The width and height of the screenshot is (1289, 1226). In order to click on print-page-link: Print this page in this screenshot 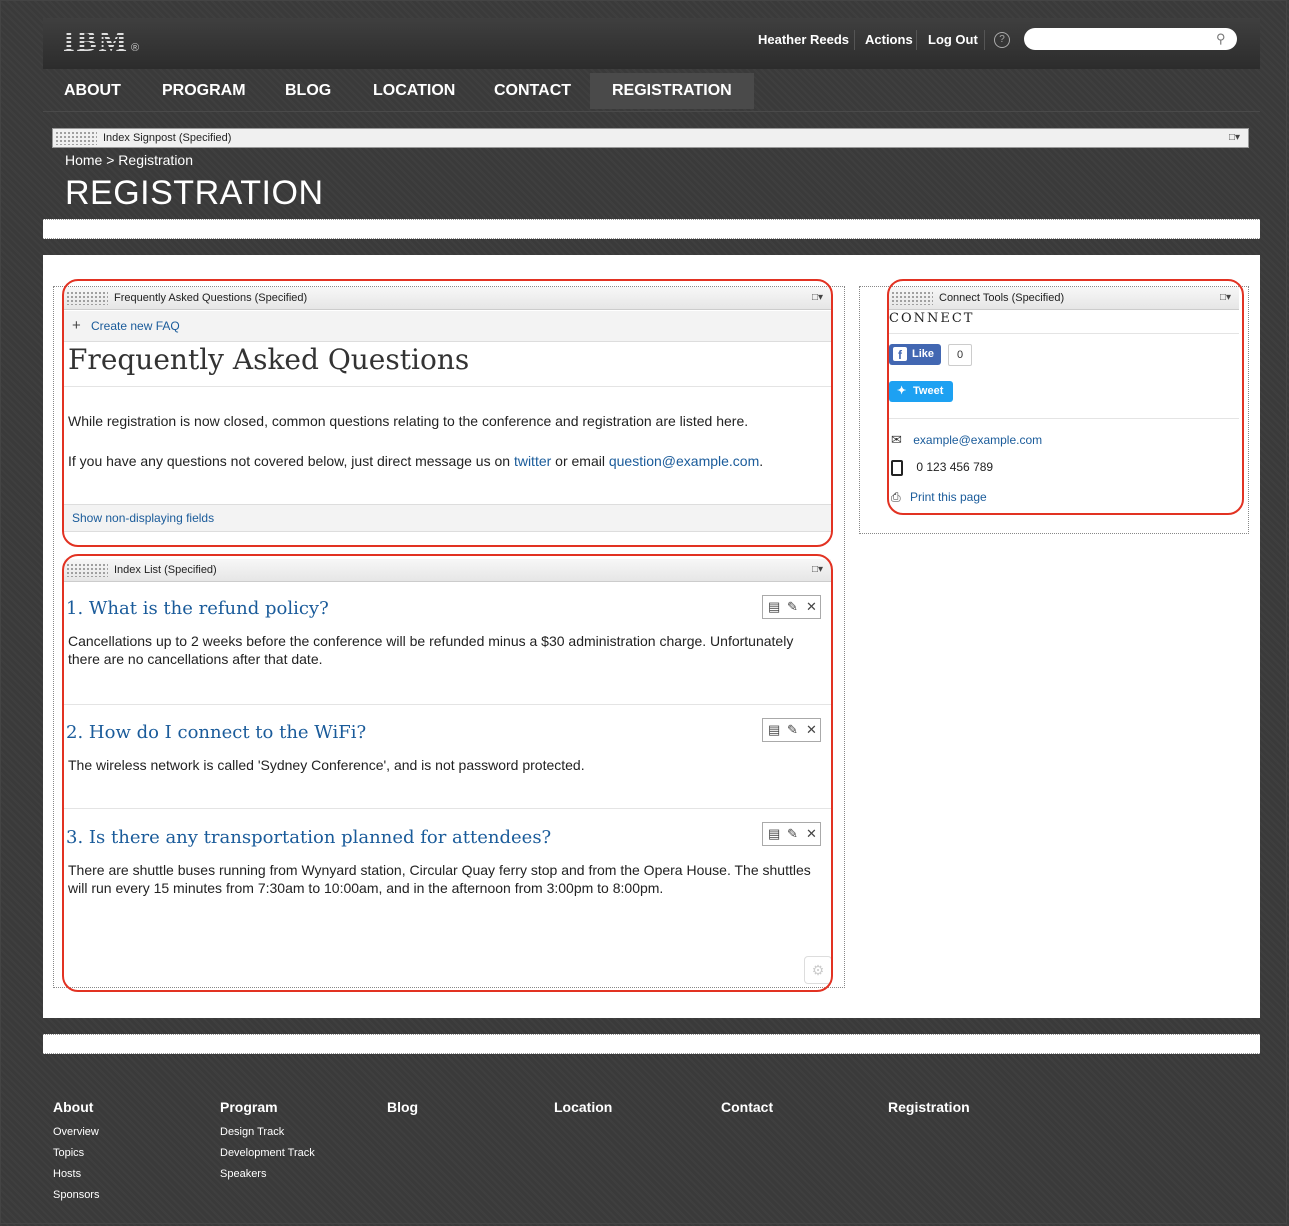, I will do `click(948, 497)`.